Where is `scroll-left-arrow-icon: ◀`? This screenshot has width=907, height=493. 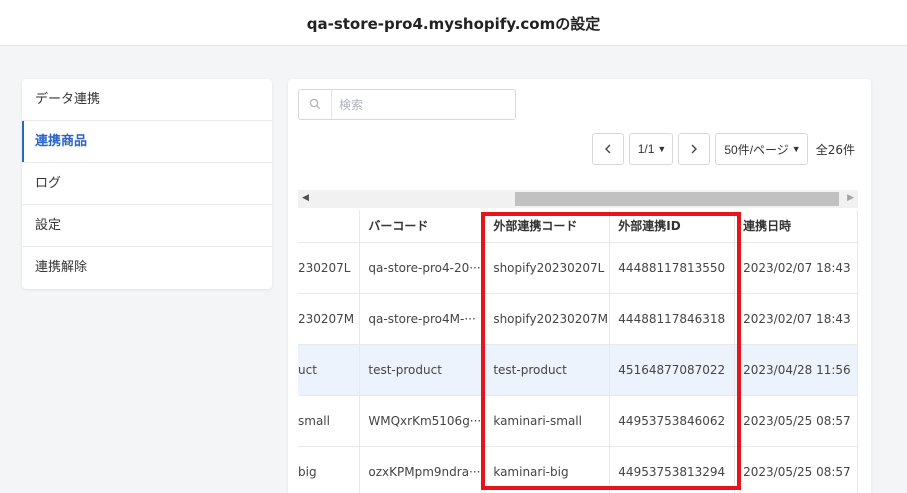
scroll-left-arrow-icon: ◀ is located at coordinates (305, 198).